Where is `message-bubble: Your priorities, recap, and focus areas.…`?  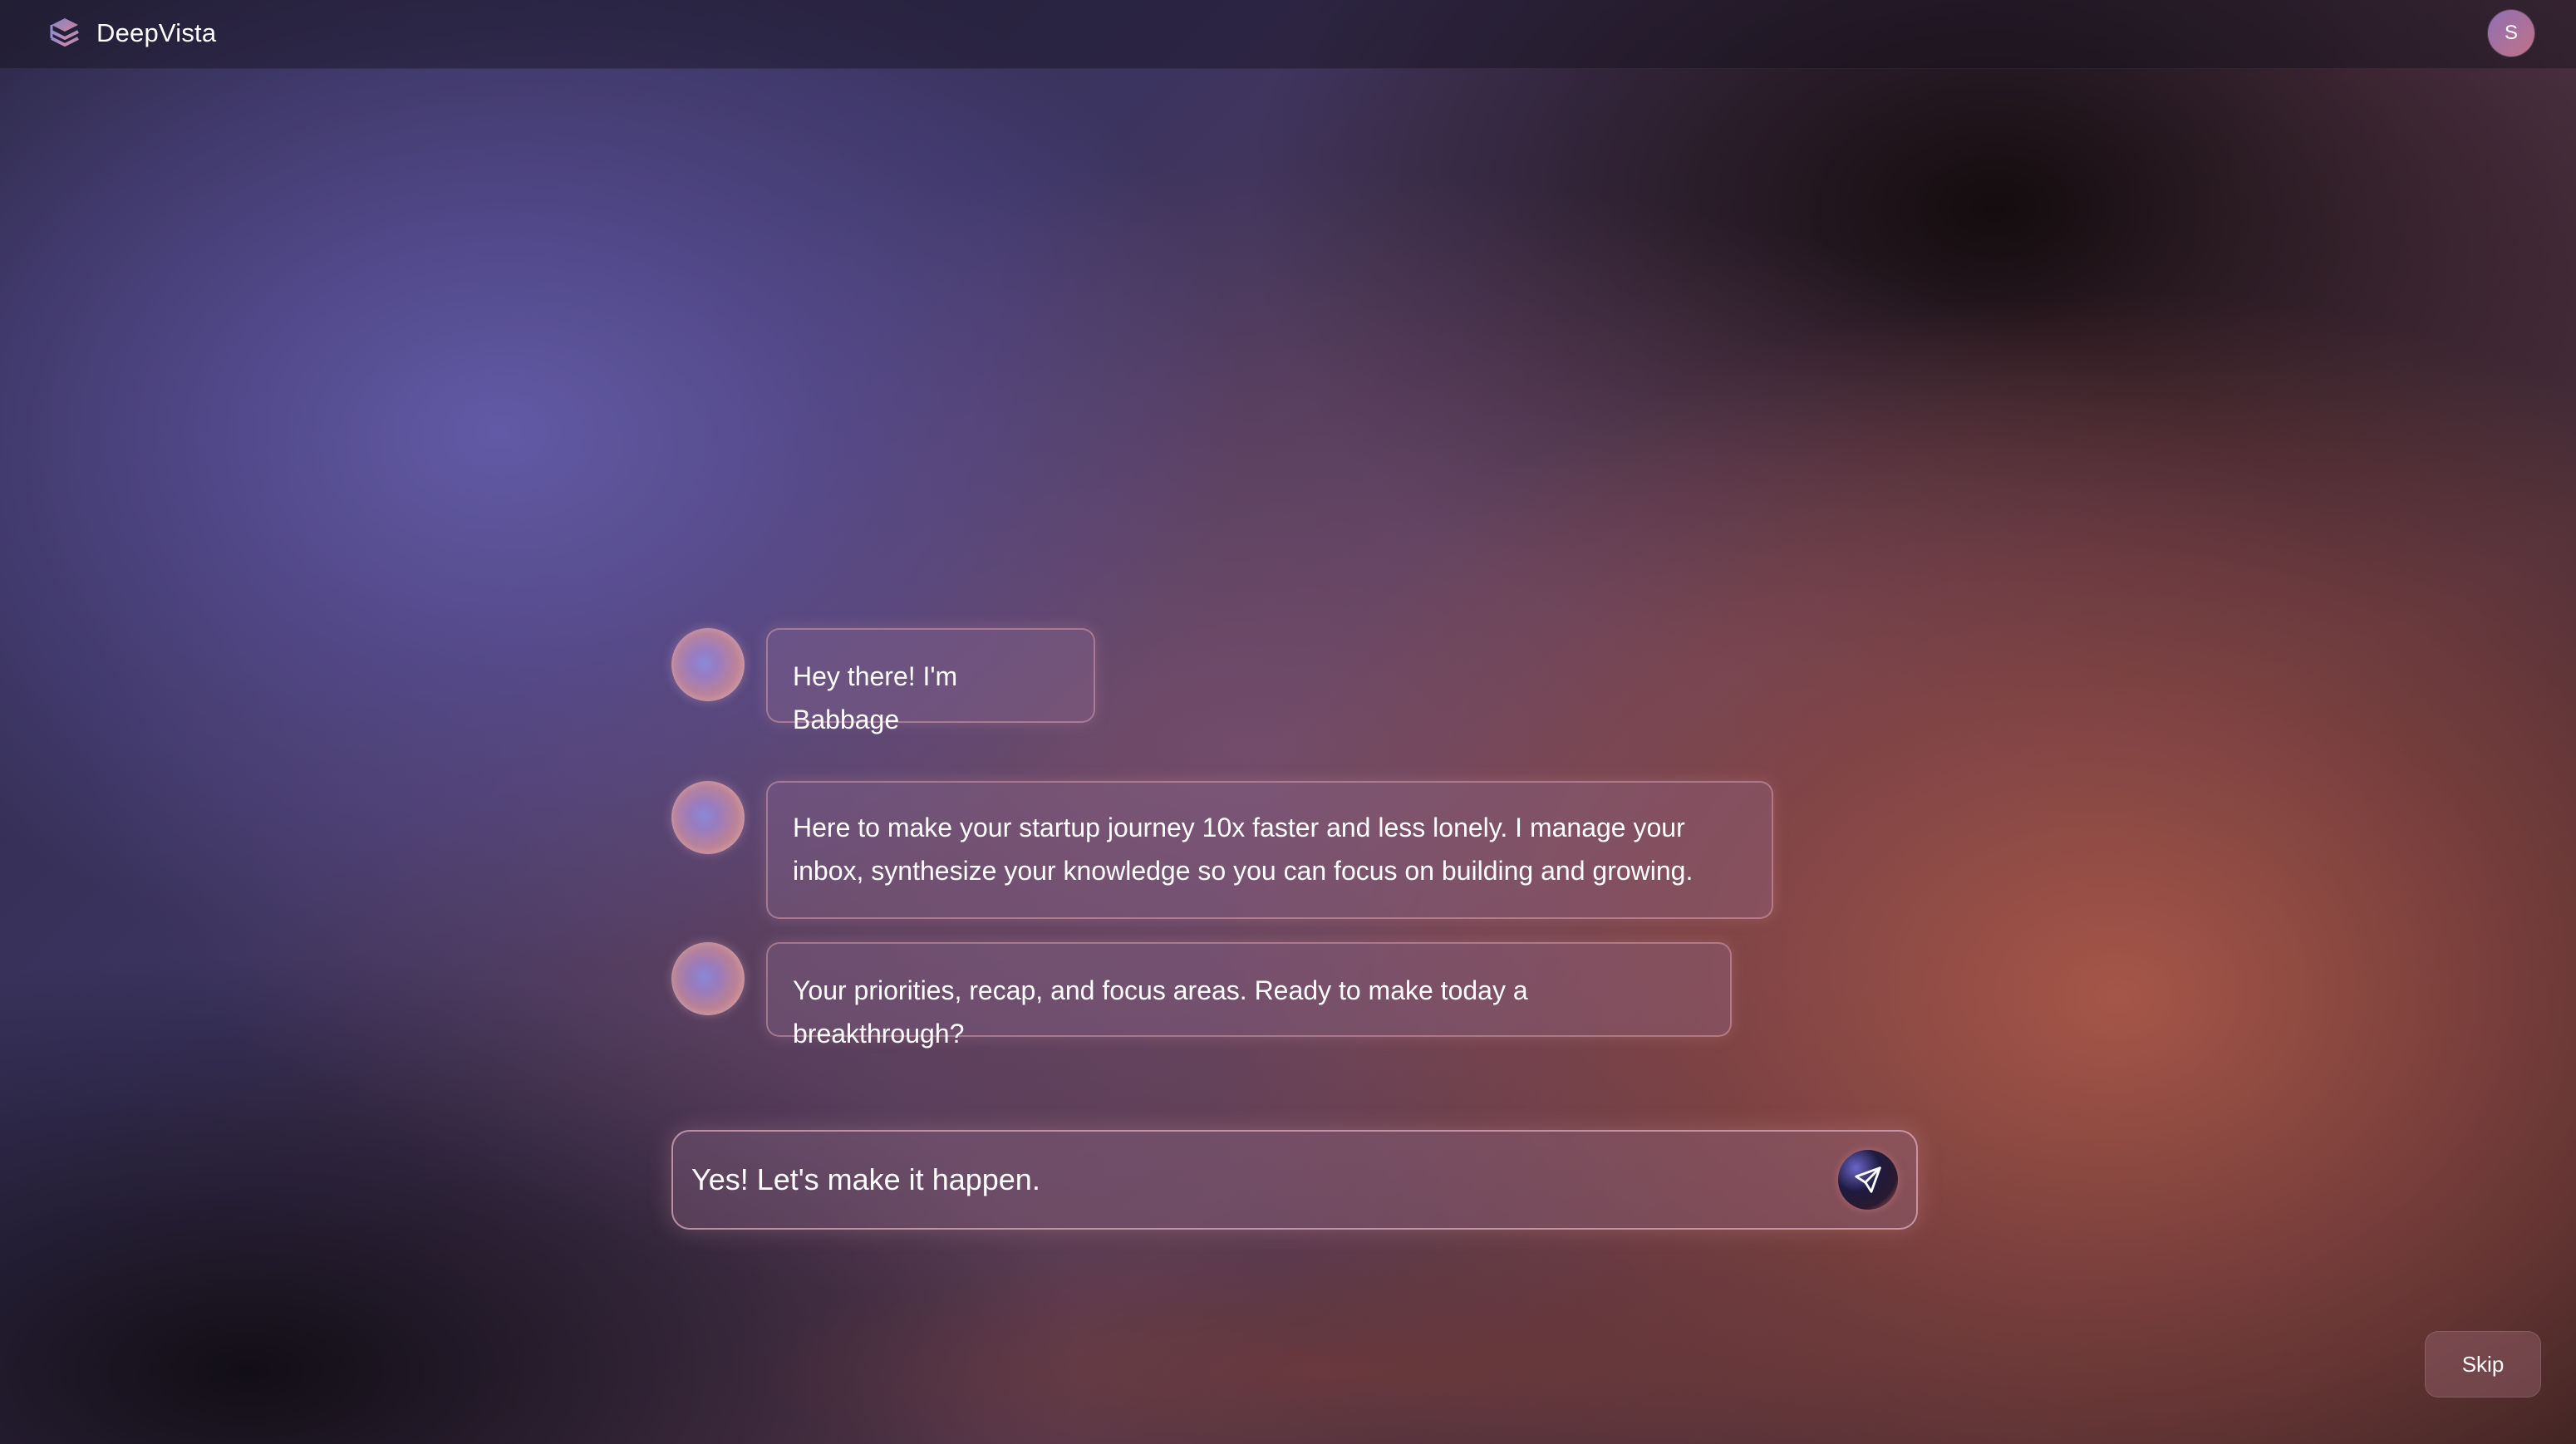
message-bubble: Your priorities, recap, and focus areas.… is located at coordinates (1249, 995).